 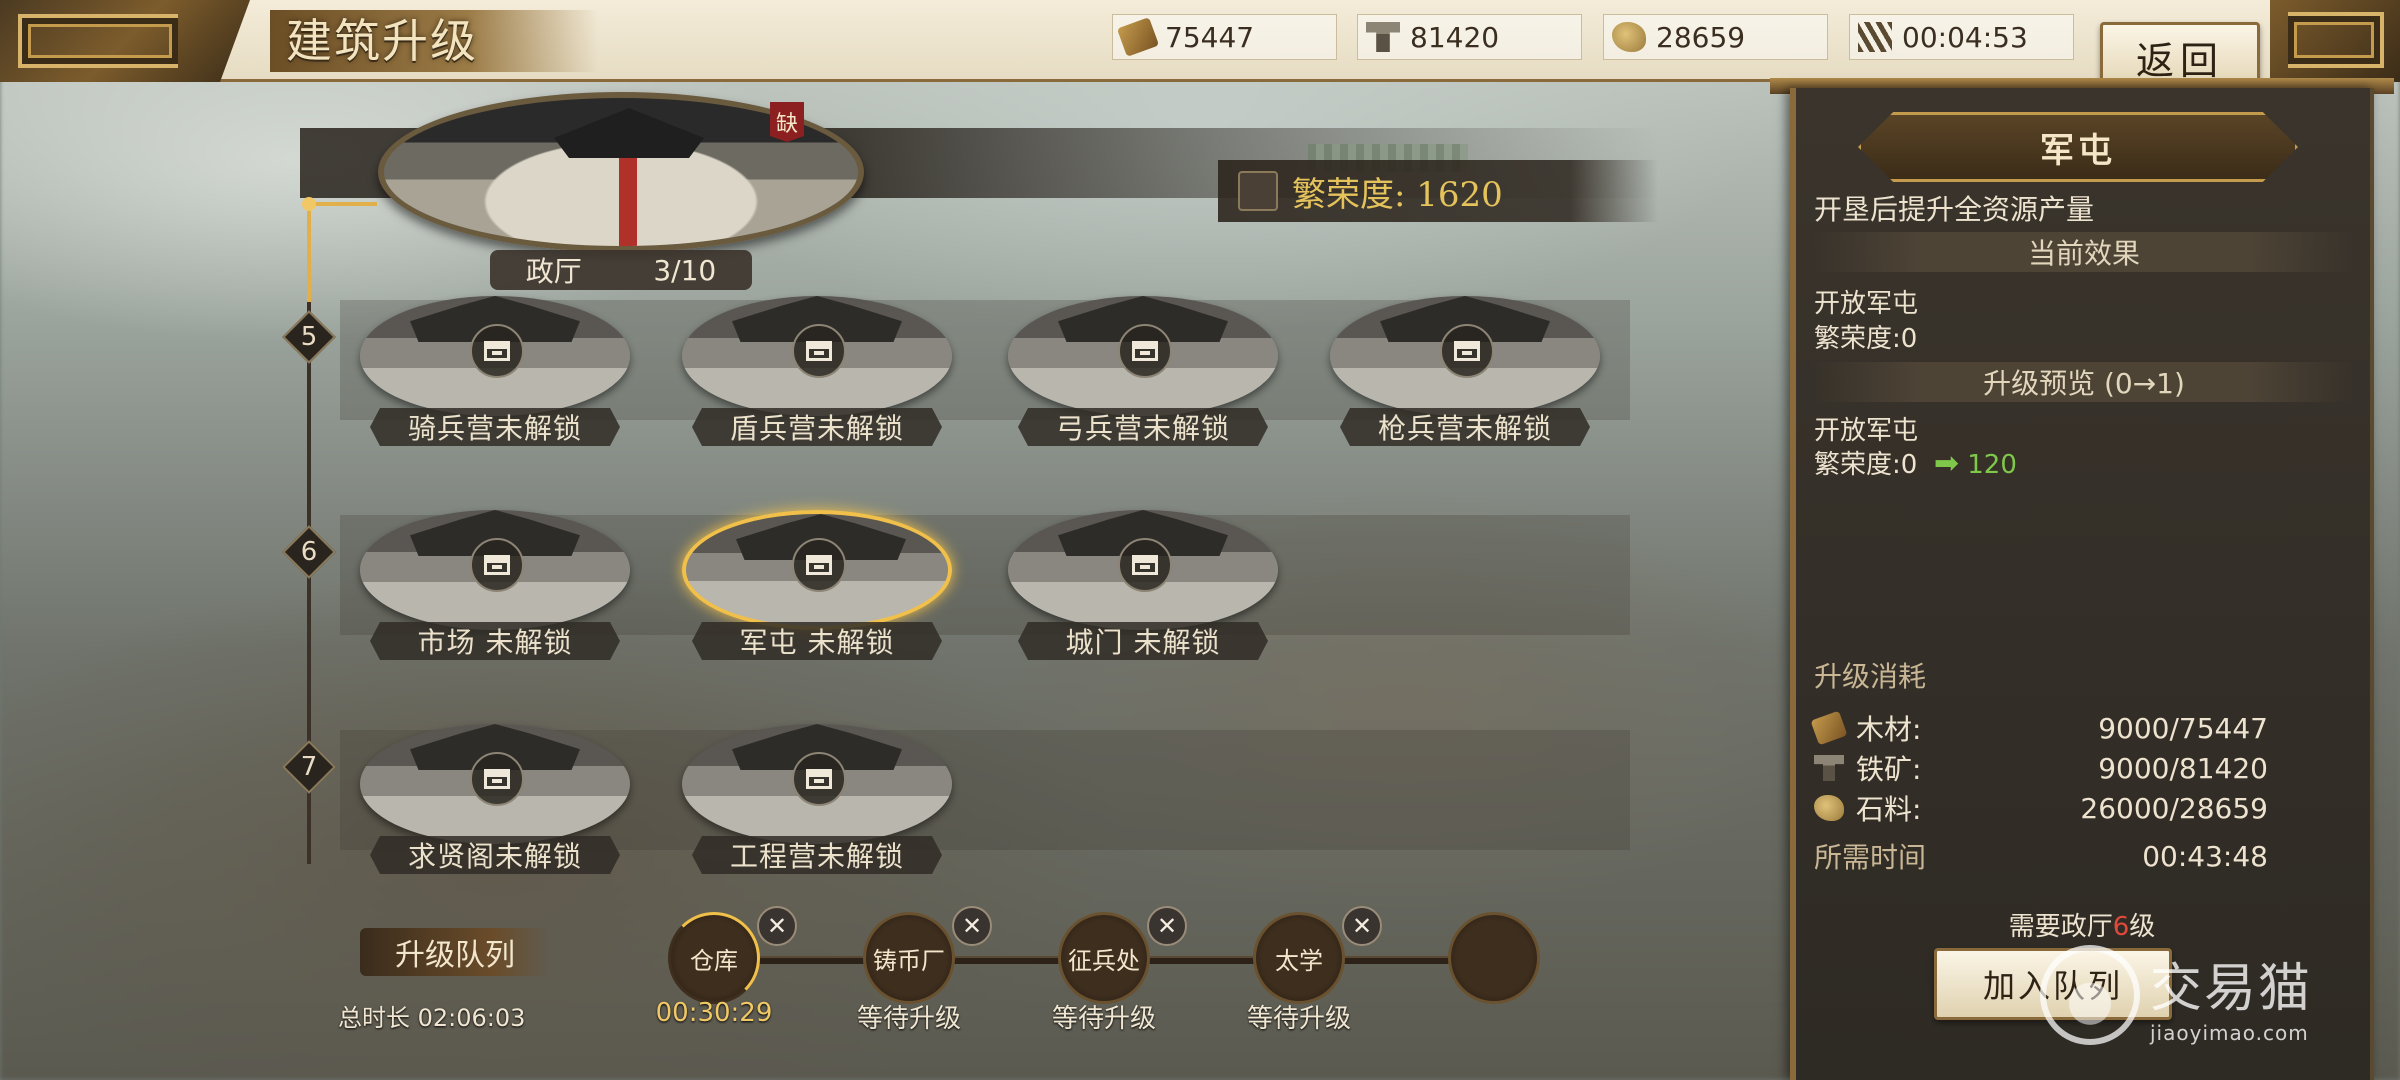 I want to click on cost-label: 木材:, so click(x=1889, y=729).